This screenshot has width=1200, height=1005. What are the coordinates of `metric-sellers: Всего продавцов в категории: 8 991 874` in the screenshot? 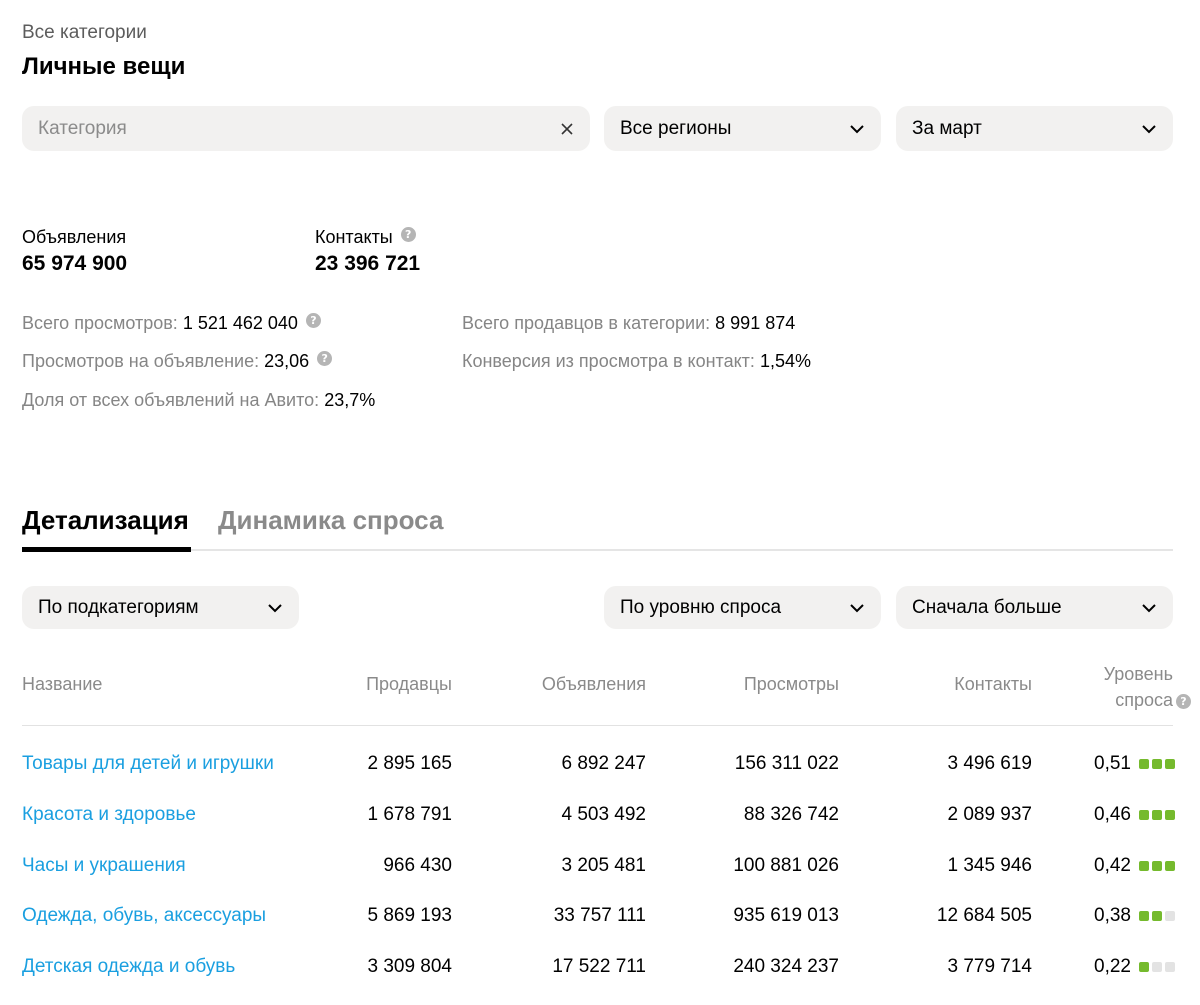 It's located at (628, 323).